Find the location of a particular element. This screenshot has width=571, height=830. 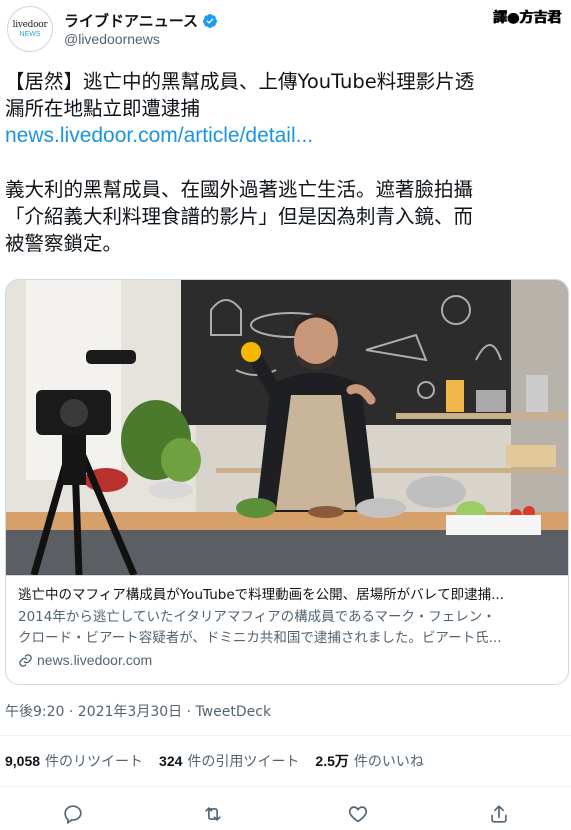

retweet-label: 件のリツイート is located at coordinates (94, 762).